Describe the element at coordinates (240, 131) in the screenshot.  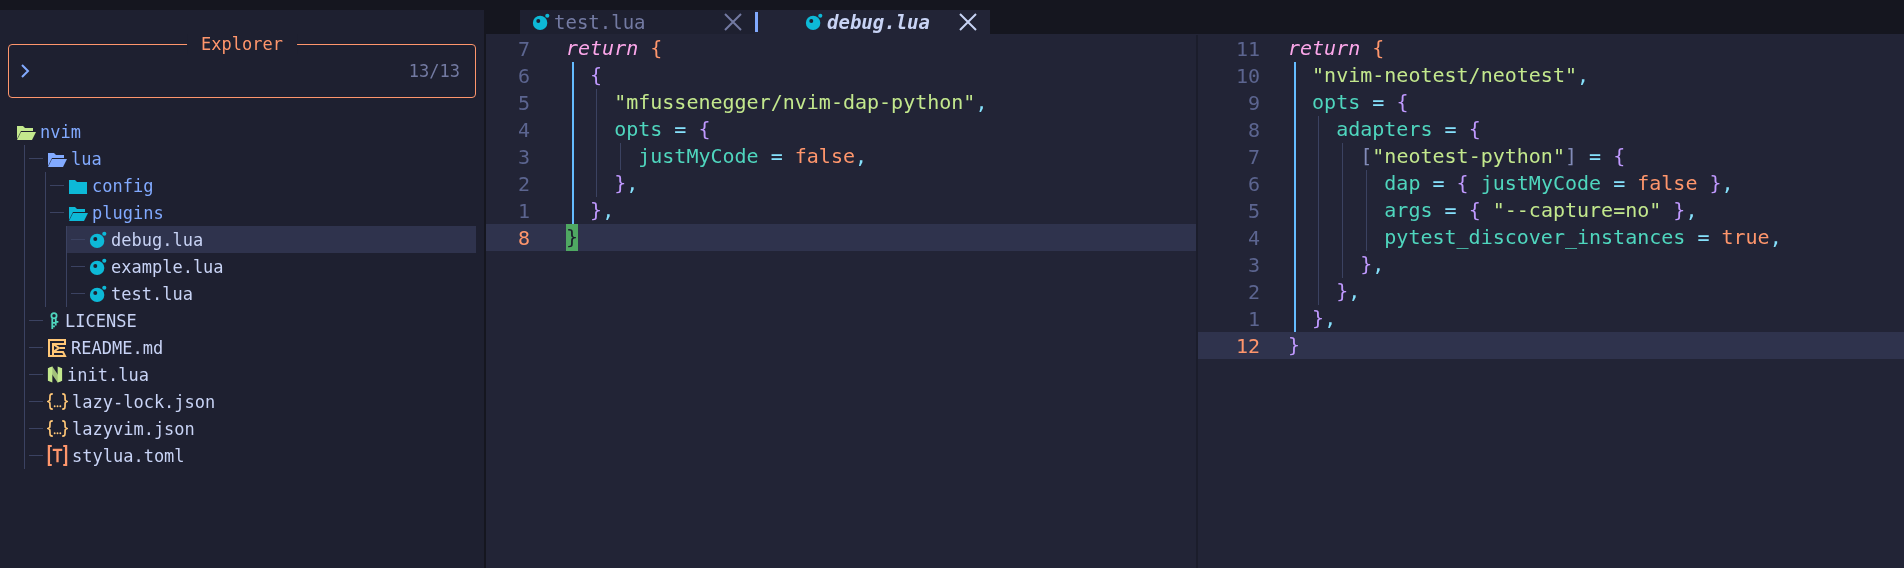
I see `tree-item: nvim` at that location.